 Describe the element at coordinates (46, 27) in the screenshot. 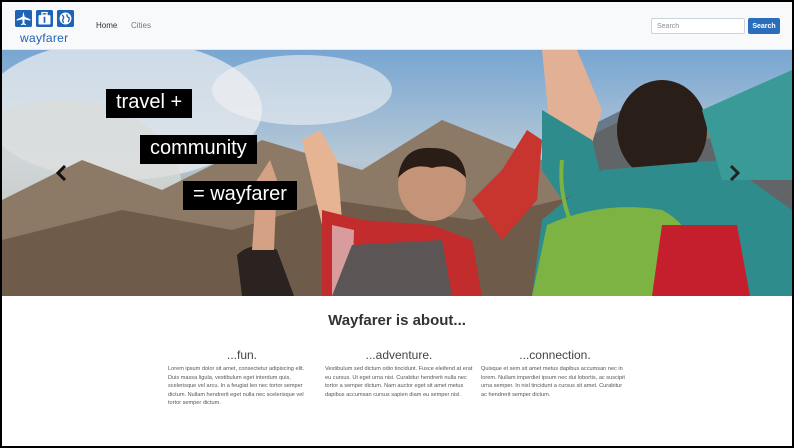

I see `brand-logo: wayfarer` at that location.